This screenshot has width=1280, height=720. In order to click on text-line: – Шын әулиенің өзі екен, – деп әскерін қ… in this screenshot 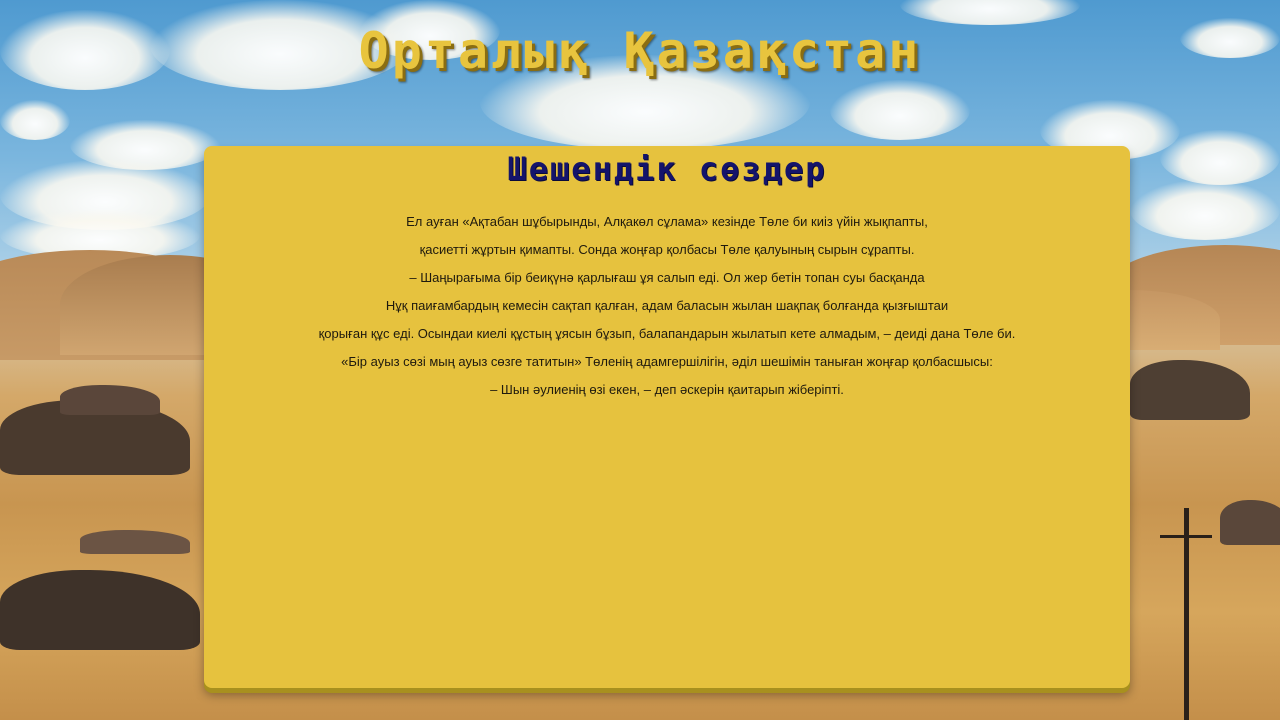, I will do `click(667, 389)`.